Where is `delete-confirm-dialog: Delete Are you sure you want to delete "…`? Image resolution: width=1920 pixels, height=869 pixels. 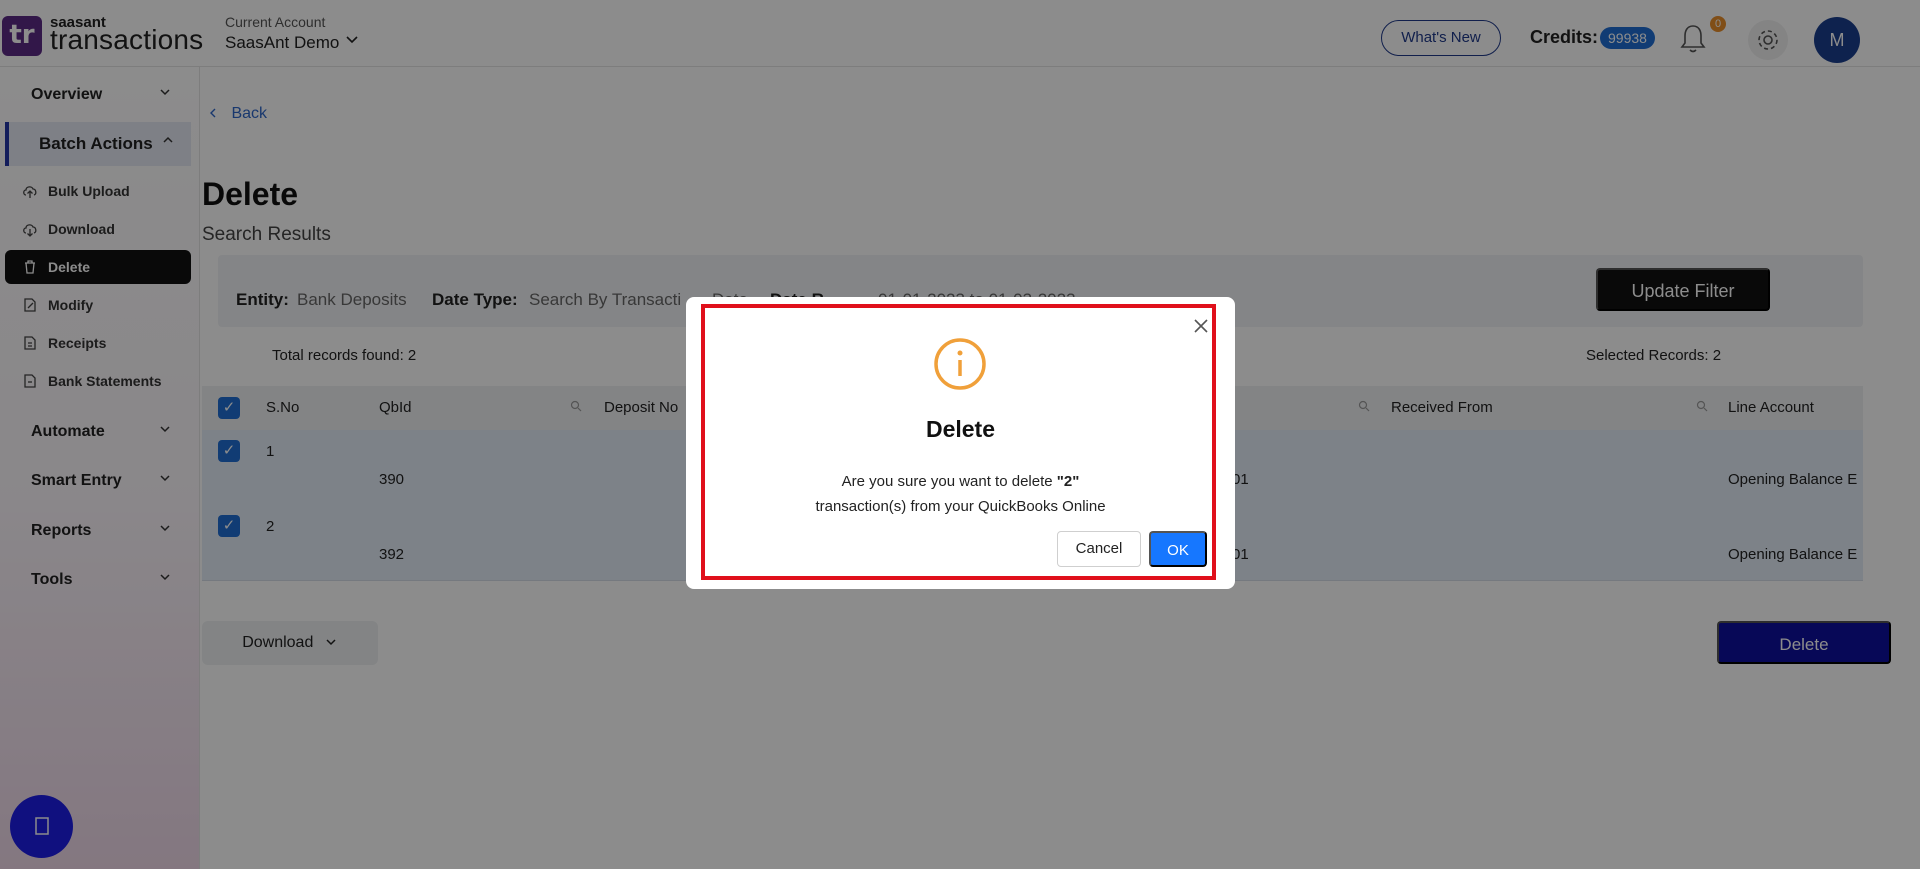 delete-confirm-dialog: Delete Are you sure you want to delete "… is located at coordinates (960, 443).